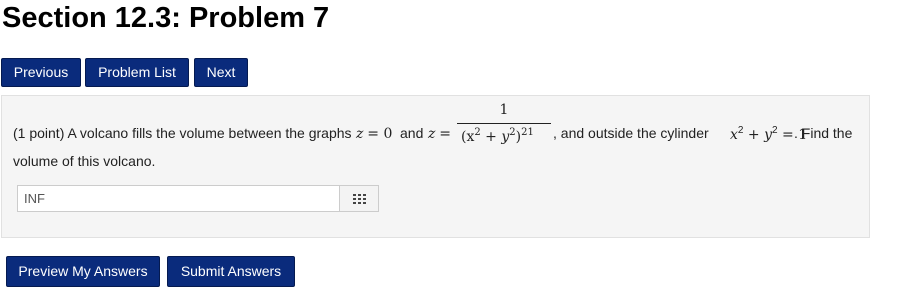 Image resolution: width=903 pixels, height=304 pixels. I want to click on equation-editor-button, so click(359, 198).